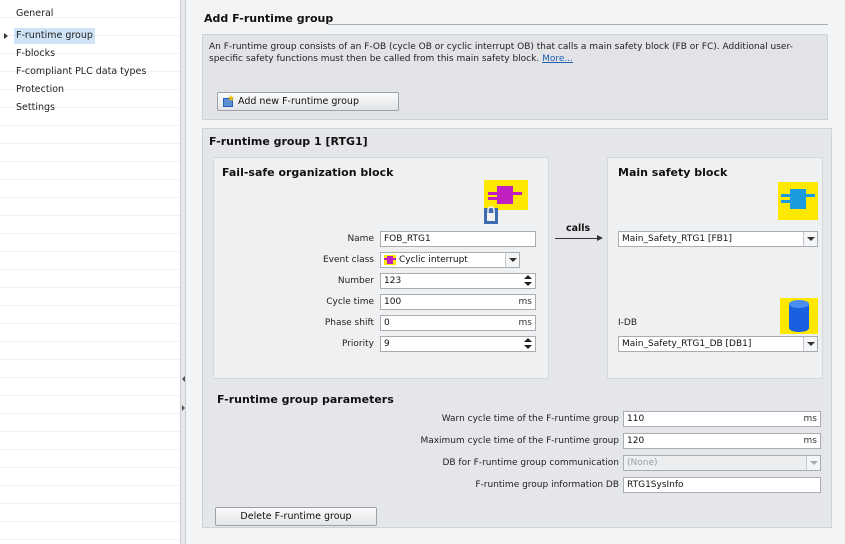  Describe the element at coordinates (628, 323) in the screenshot. I see `idb-label: I-DB` at that location.